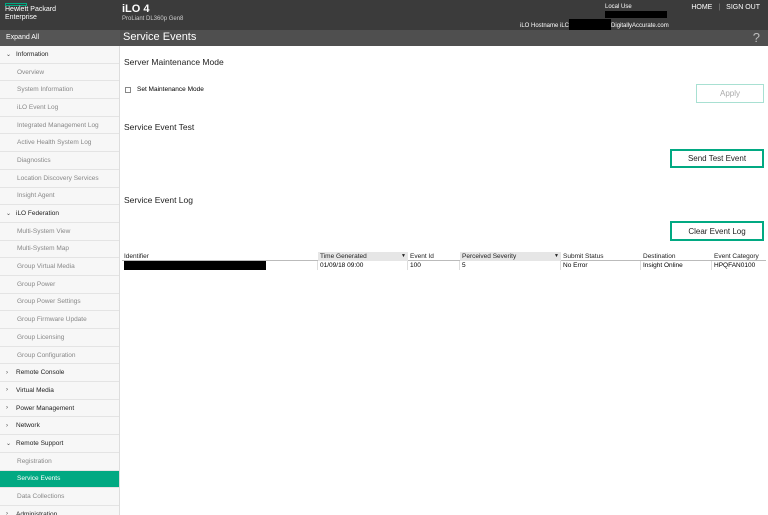 The image size is (768, 515). I want to click on sidebar-item-group-virtual-media: Group Virtual Media, so click(59, 267).